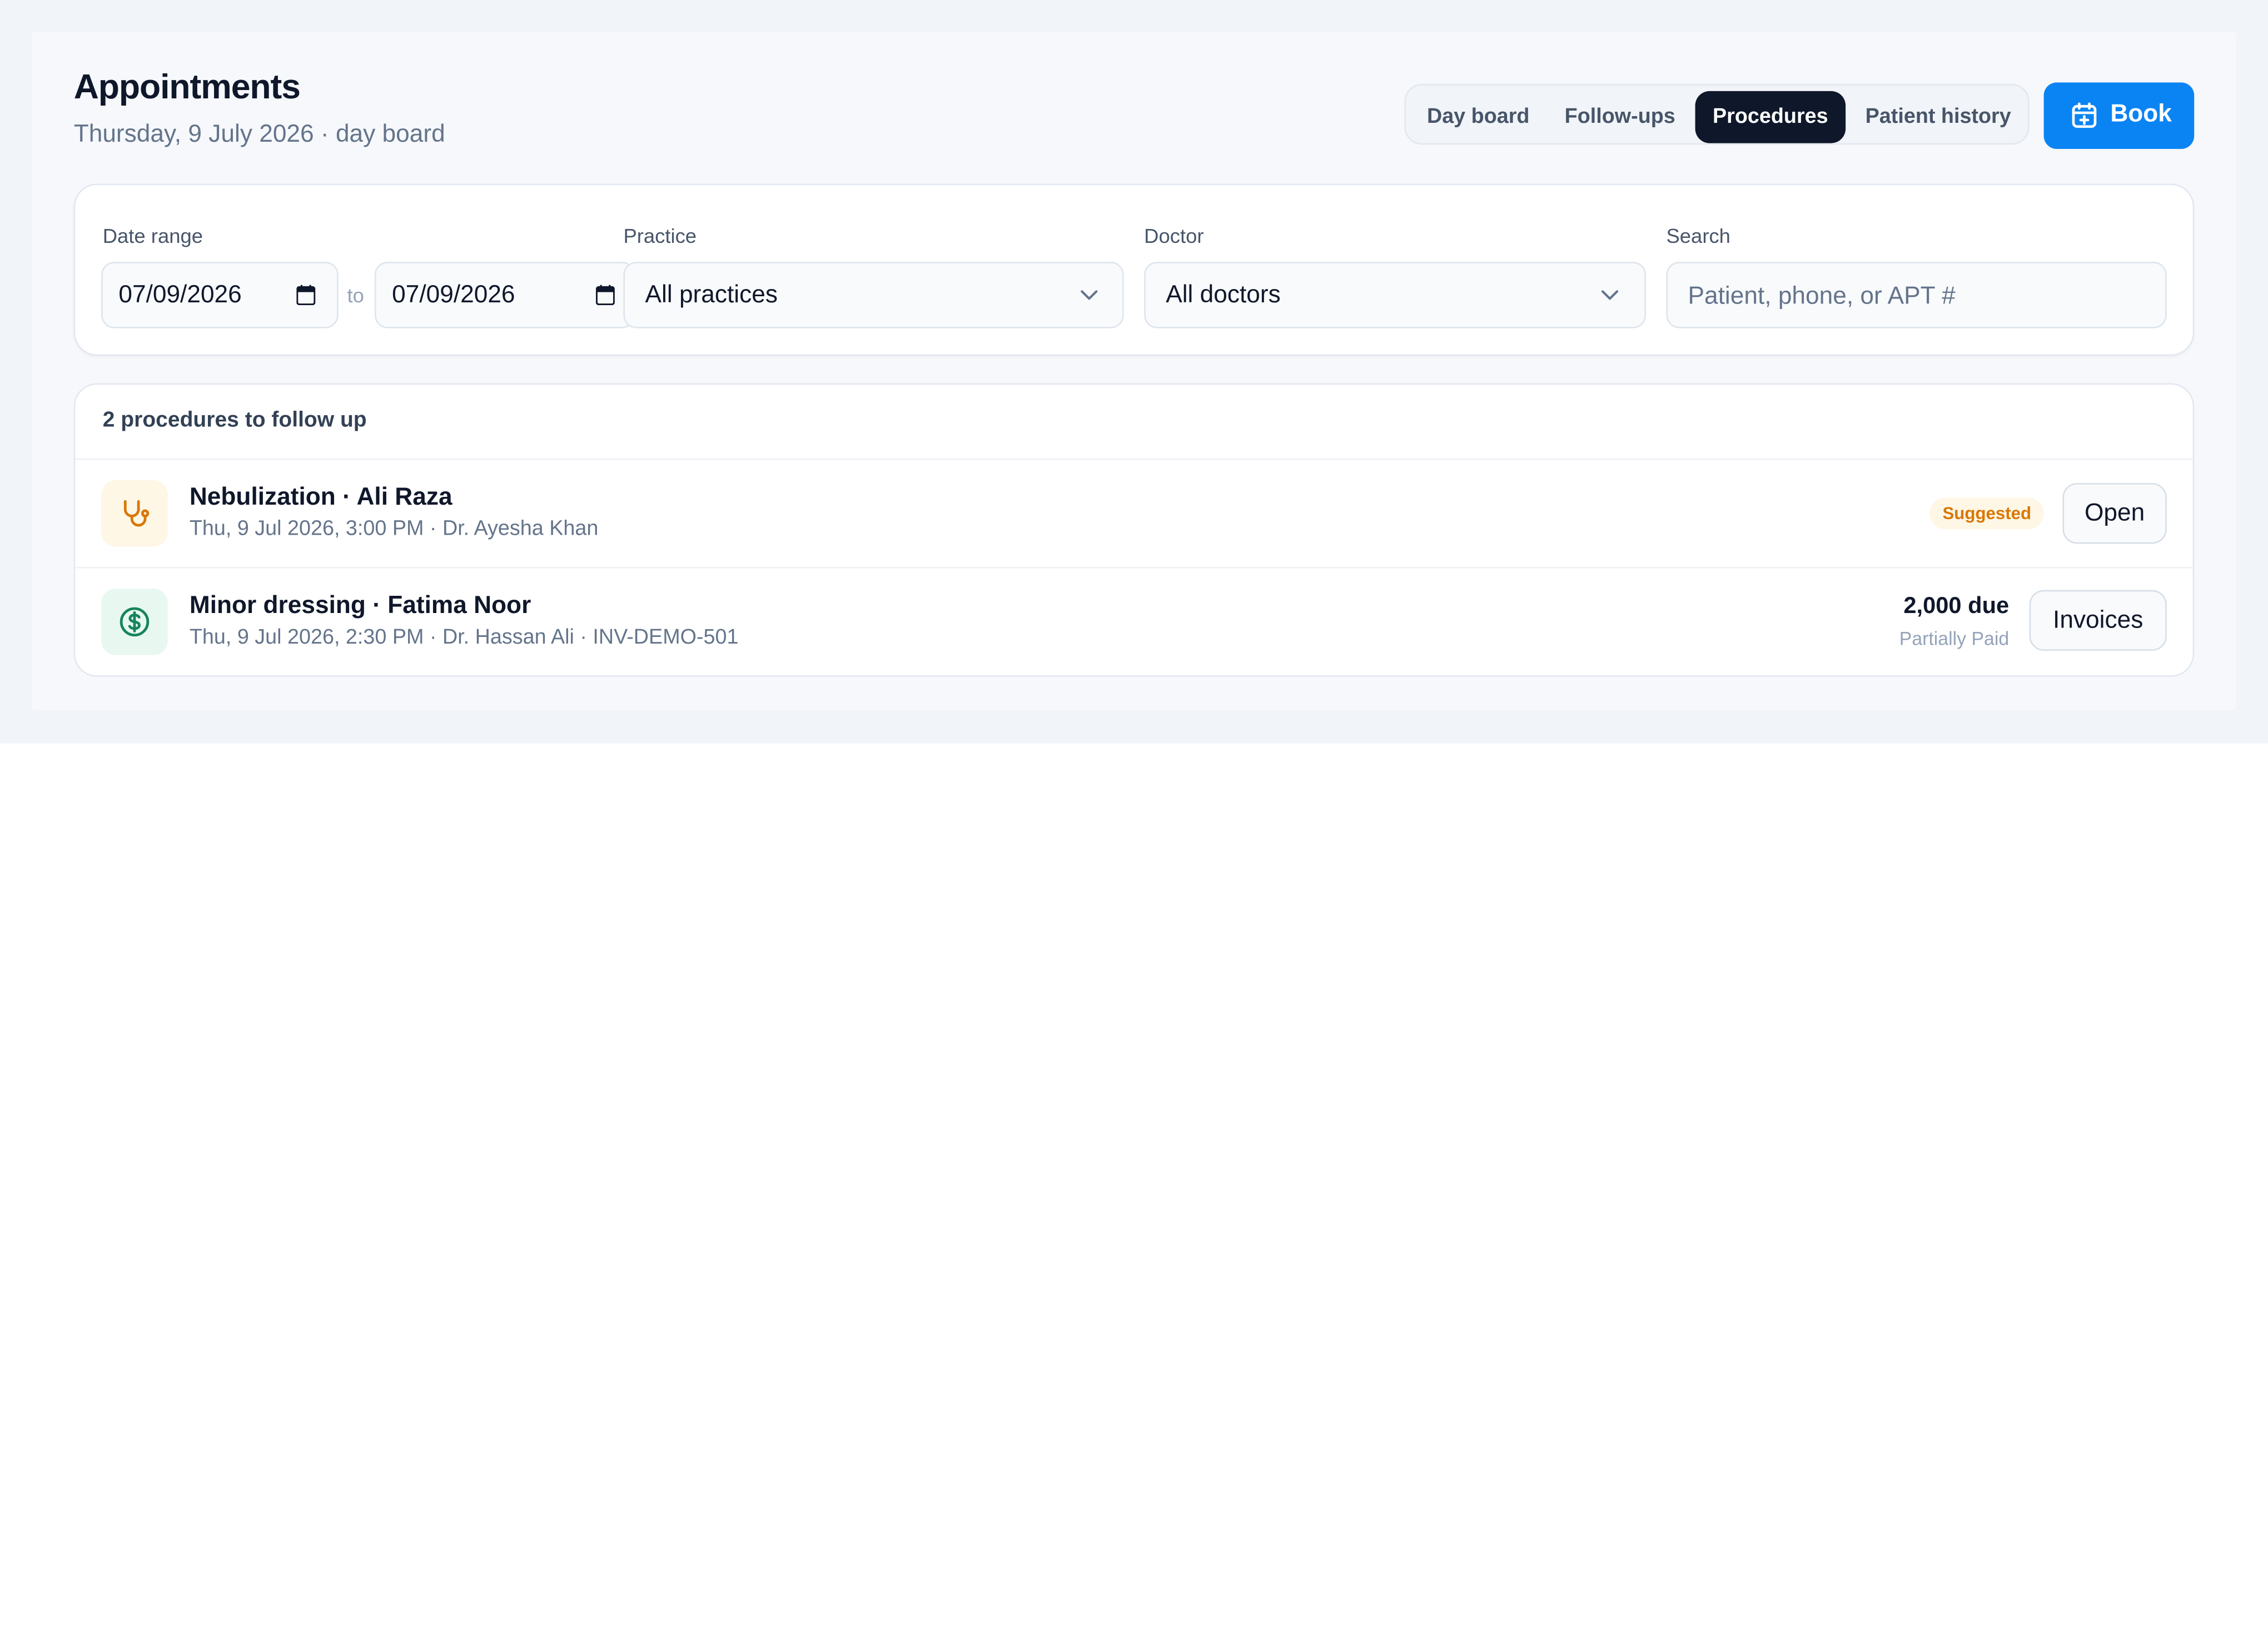 The width and height of the screenshot is (2268, 1634). What do you see at coordinates (1770, 117) in the screenshot?
I see `tab-procedures: Procedures` at bounding box center [1770, 117].